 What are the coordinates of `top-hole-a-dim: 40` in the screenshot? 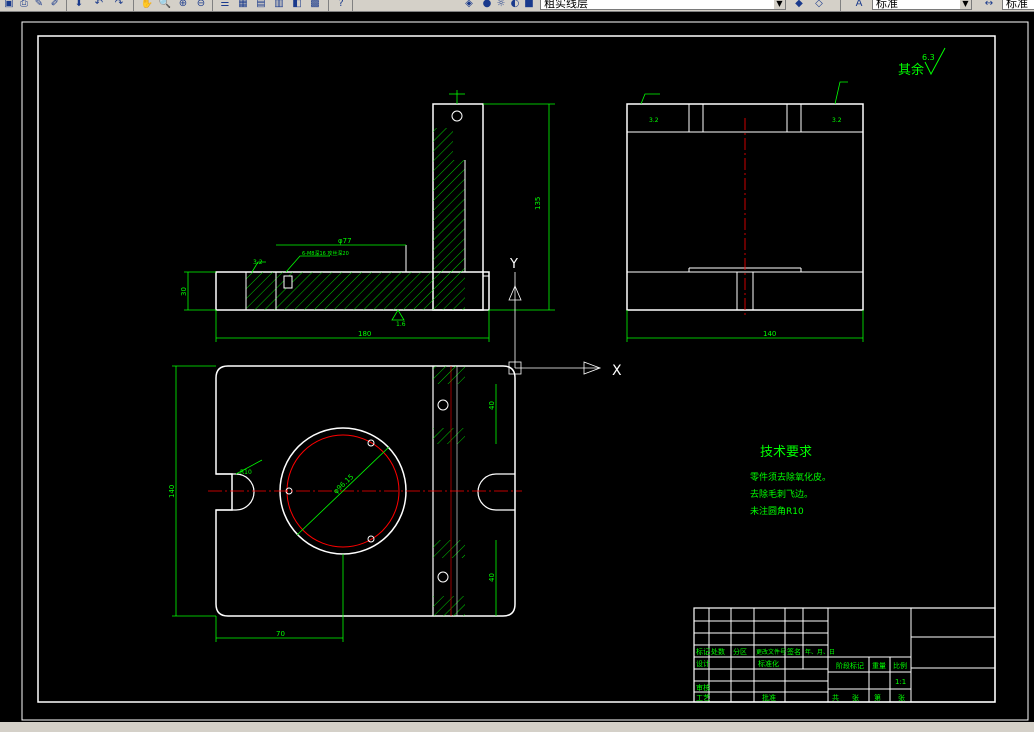 It's located at (492, 405).